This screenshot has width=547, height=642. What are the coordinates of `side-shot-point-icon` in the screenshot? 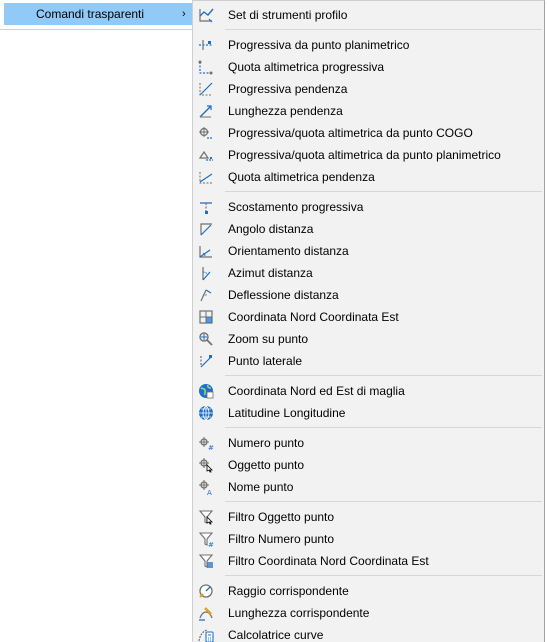 It's located at (206, 361).